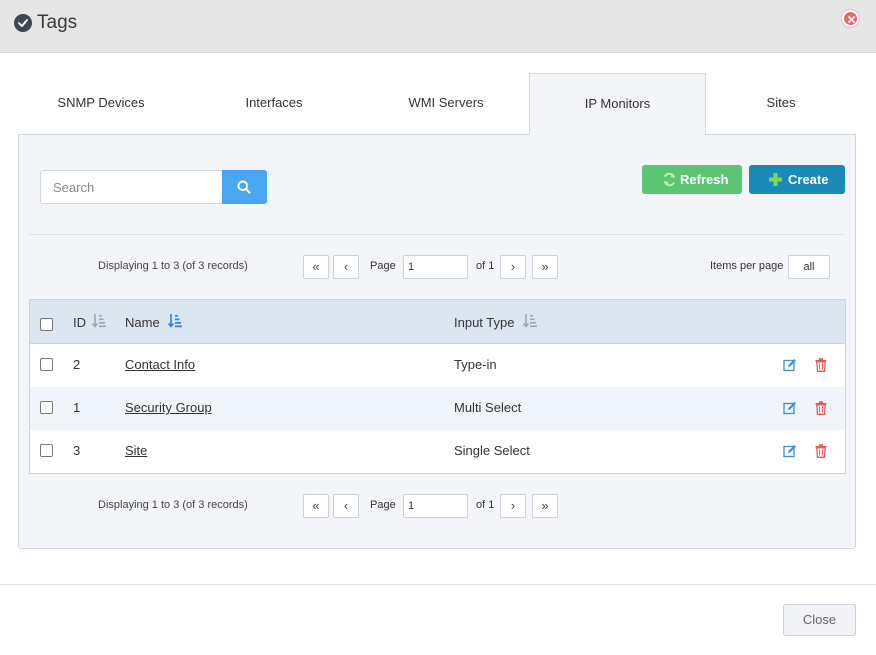 This screenshot has height=655, width=876. Describe the element at coordinates (747, 266) in the screenshot. I see `items-per-page-label: Items per page` at that location.